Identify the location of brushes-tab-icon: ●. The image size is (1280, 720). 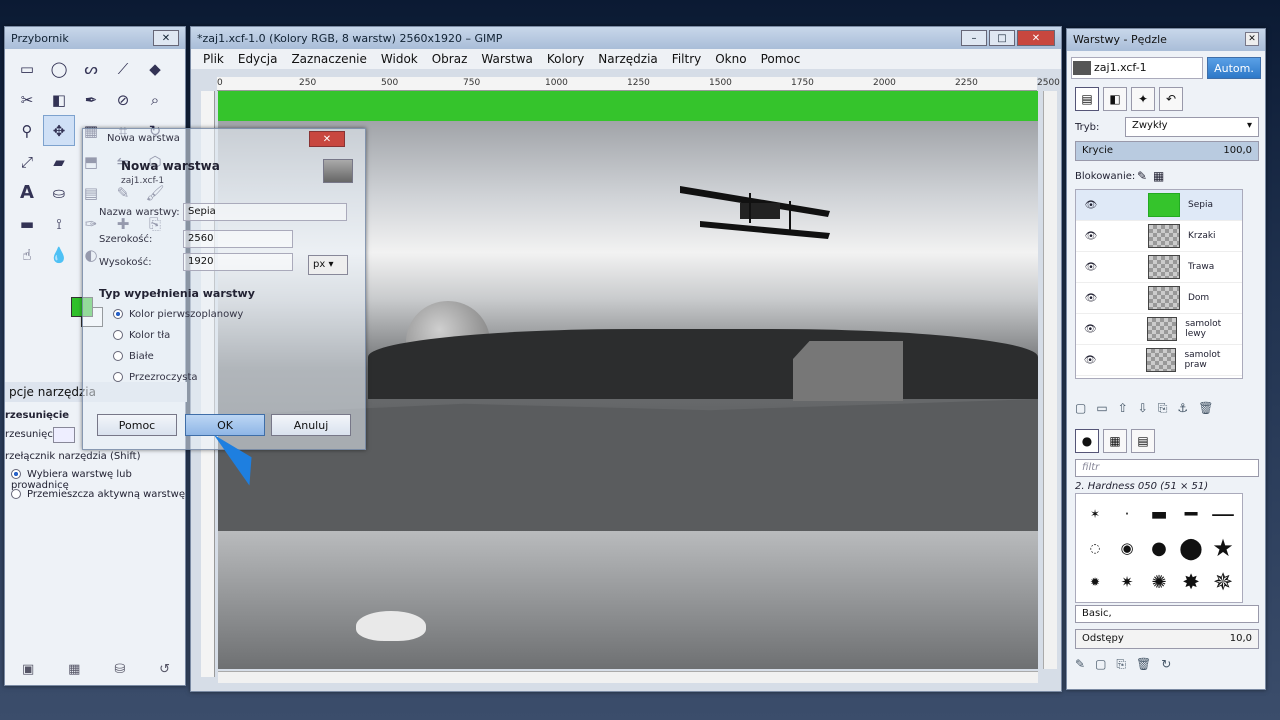
(1087, 441).